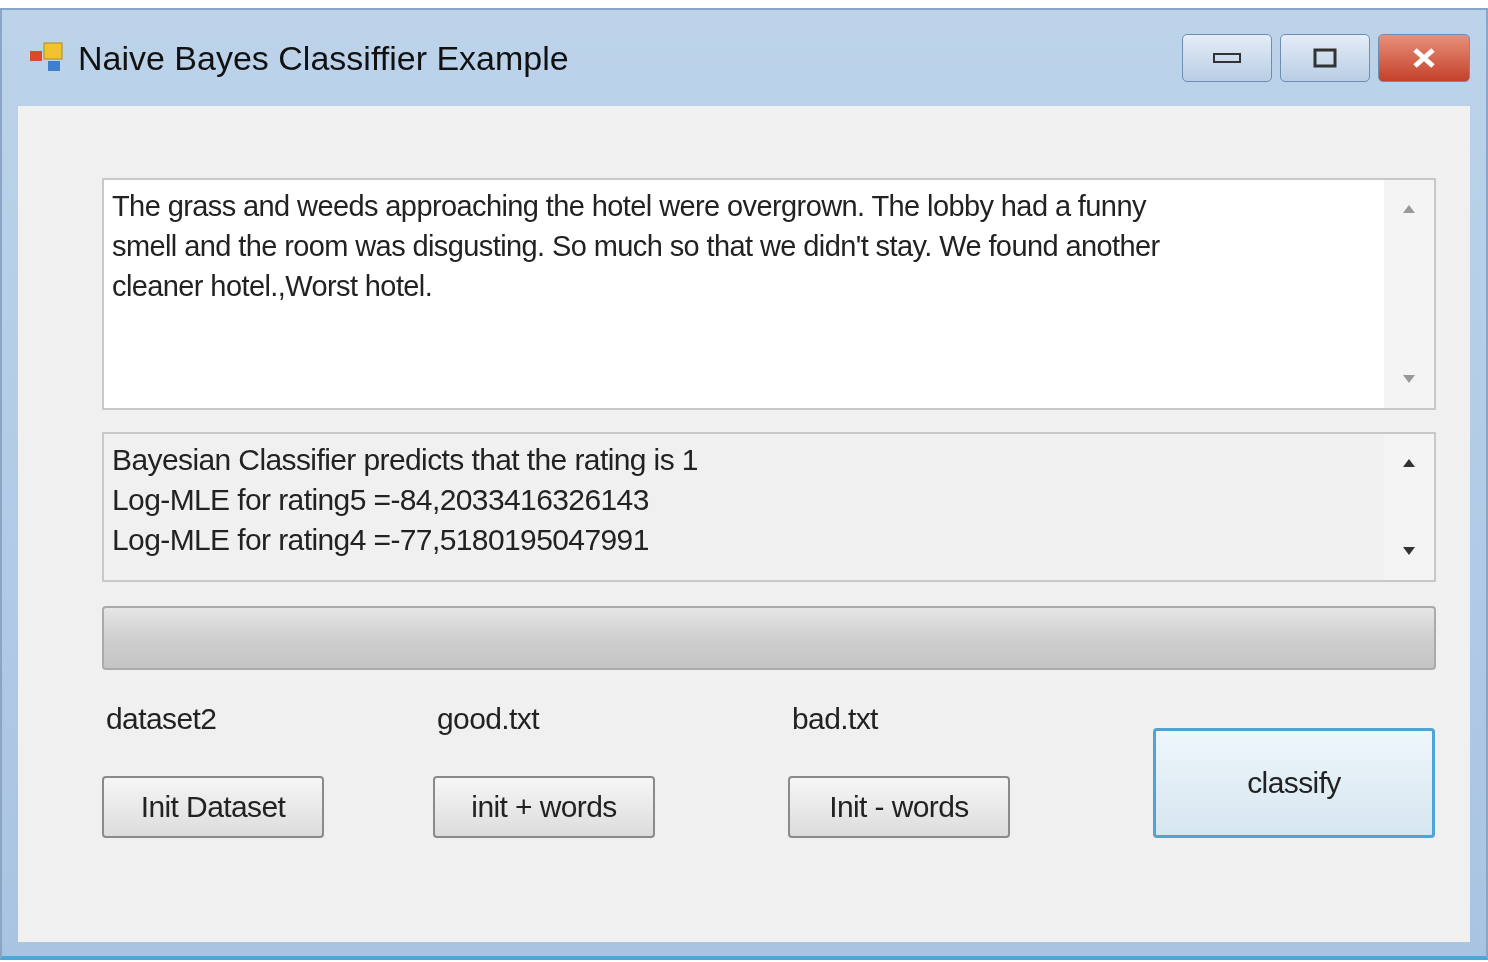  What do you see at coordinates (835, 719) in the screenshot?
I see `file-label: bad.txt` at bounding box center [835, 719].